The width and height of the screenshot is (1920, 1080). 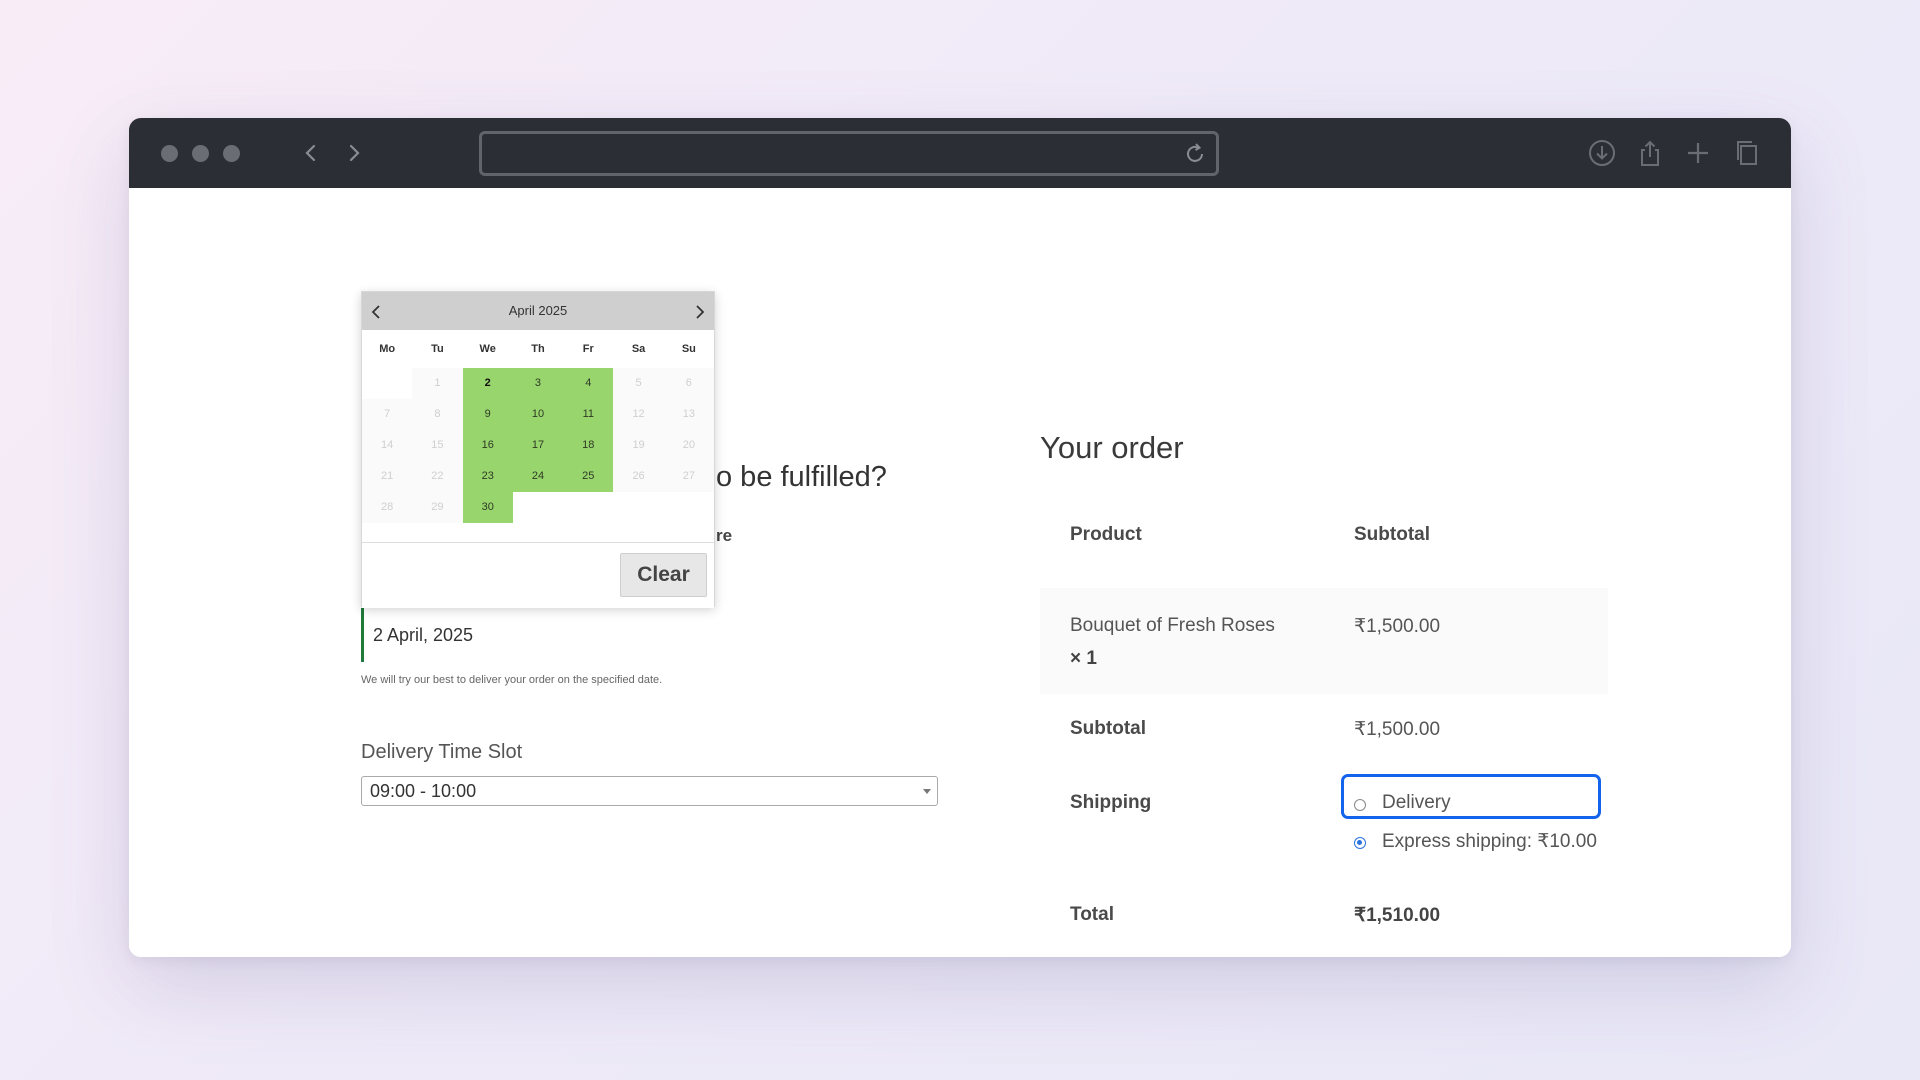 I want to click on datepicker-day: 8, so click(x=437, y=414).